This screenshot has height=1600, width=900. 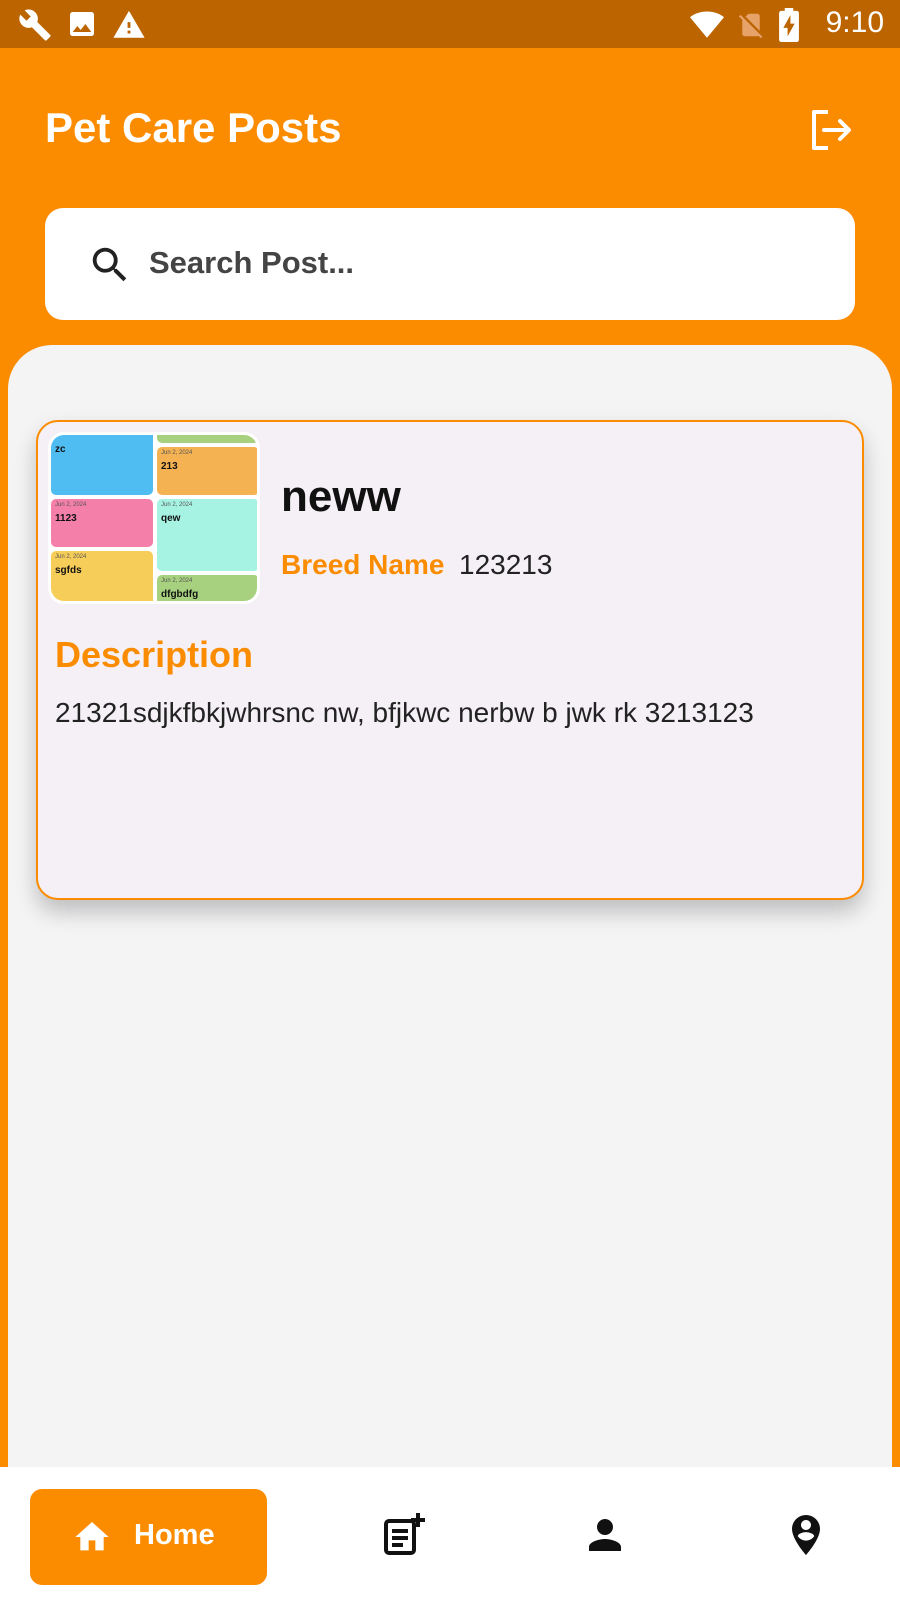 I want to click on page-title: Pet Care Posts, so click(x=193, y=127).